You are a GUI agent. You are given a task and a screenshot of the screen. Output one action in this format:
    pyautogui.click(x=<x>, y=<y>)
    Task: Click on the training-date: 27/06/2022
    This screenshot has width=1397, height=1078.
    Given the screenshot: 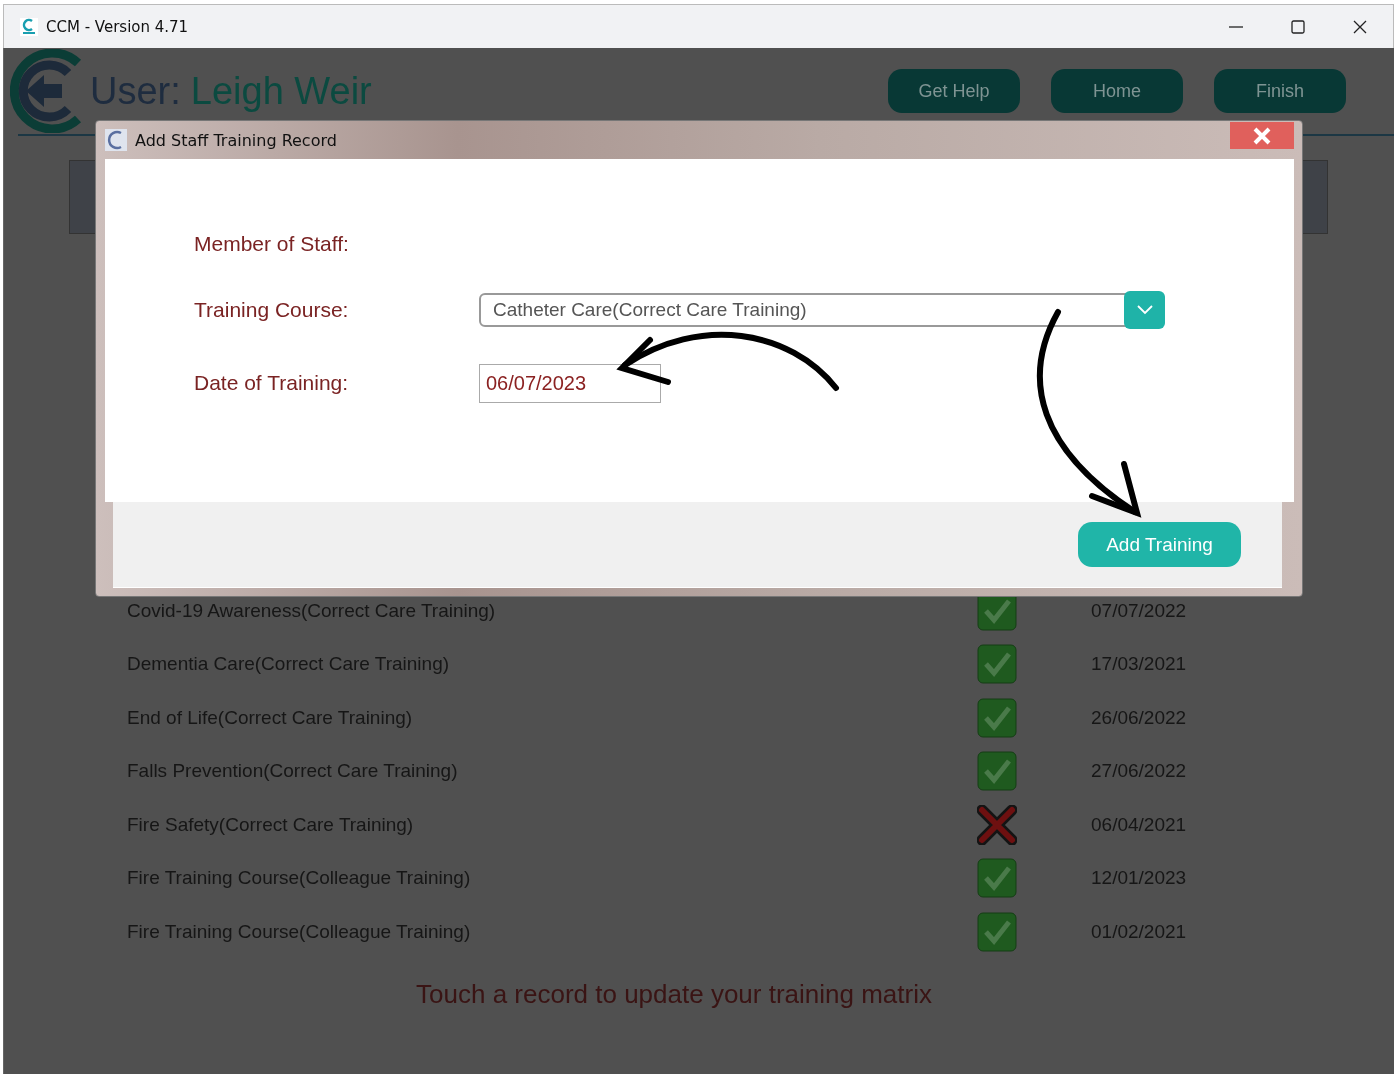 What is the action you would take?
    pyautogui.click(x=1139, y=771)
    